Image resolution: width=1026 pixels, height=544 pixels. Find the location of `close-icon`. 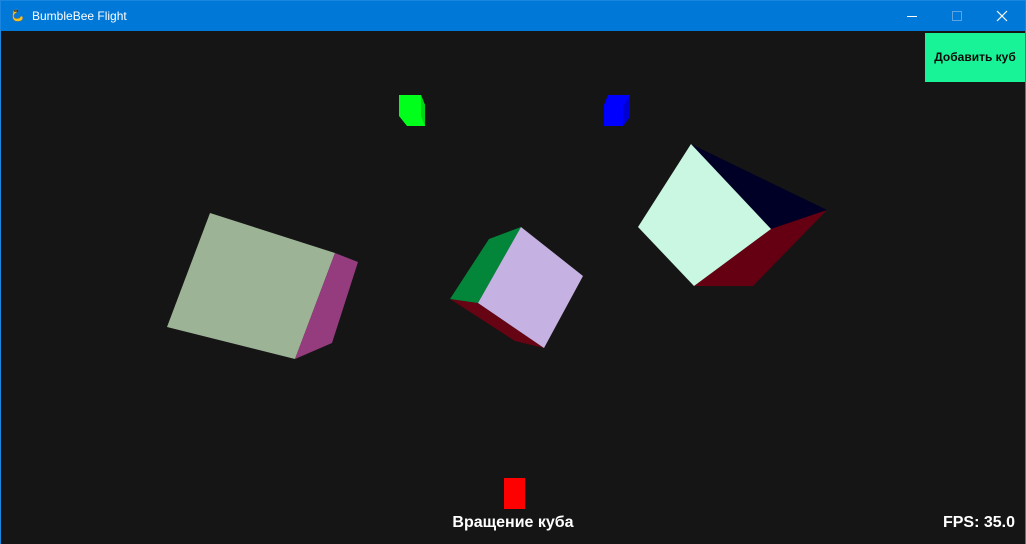

close-icon is located at coordinates (1002, 16).